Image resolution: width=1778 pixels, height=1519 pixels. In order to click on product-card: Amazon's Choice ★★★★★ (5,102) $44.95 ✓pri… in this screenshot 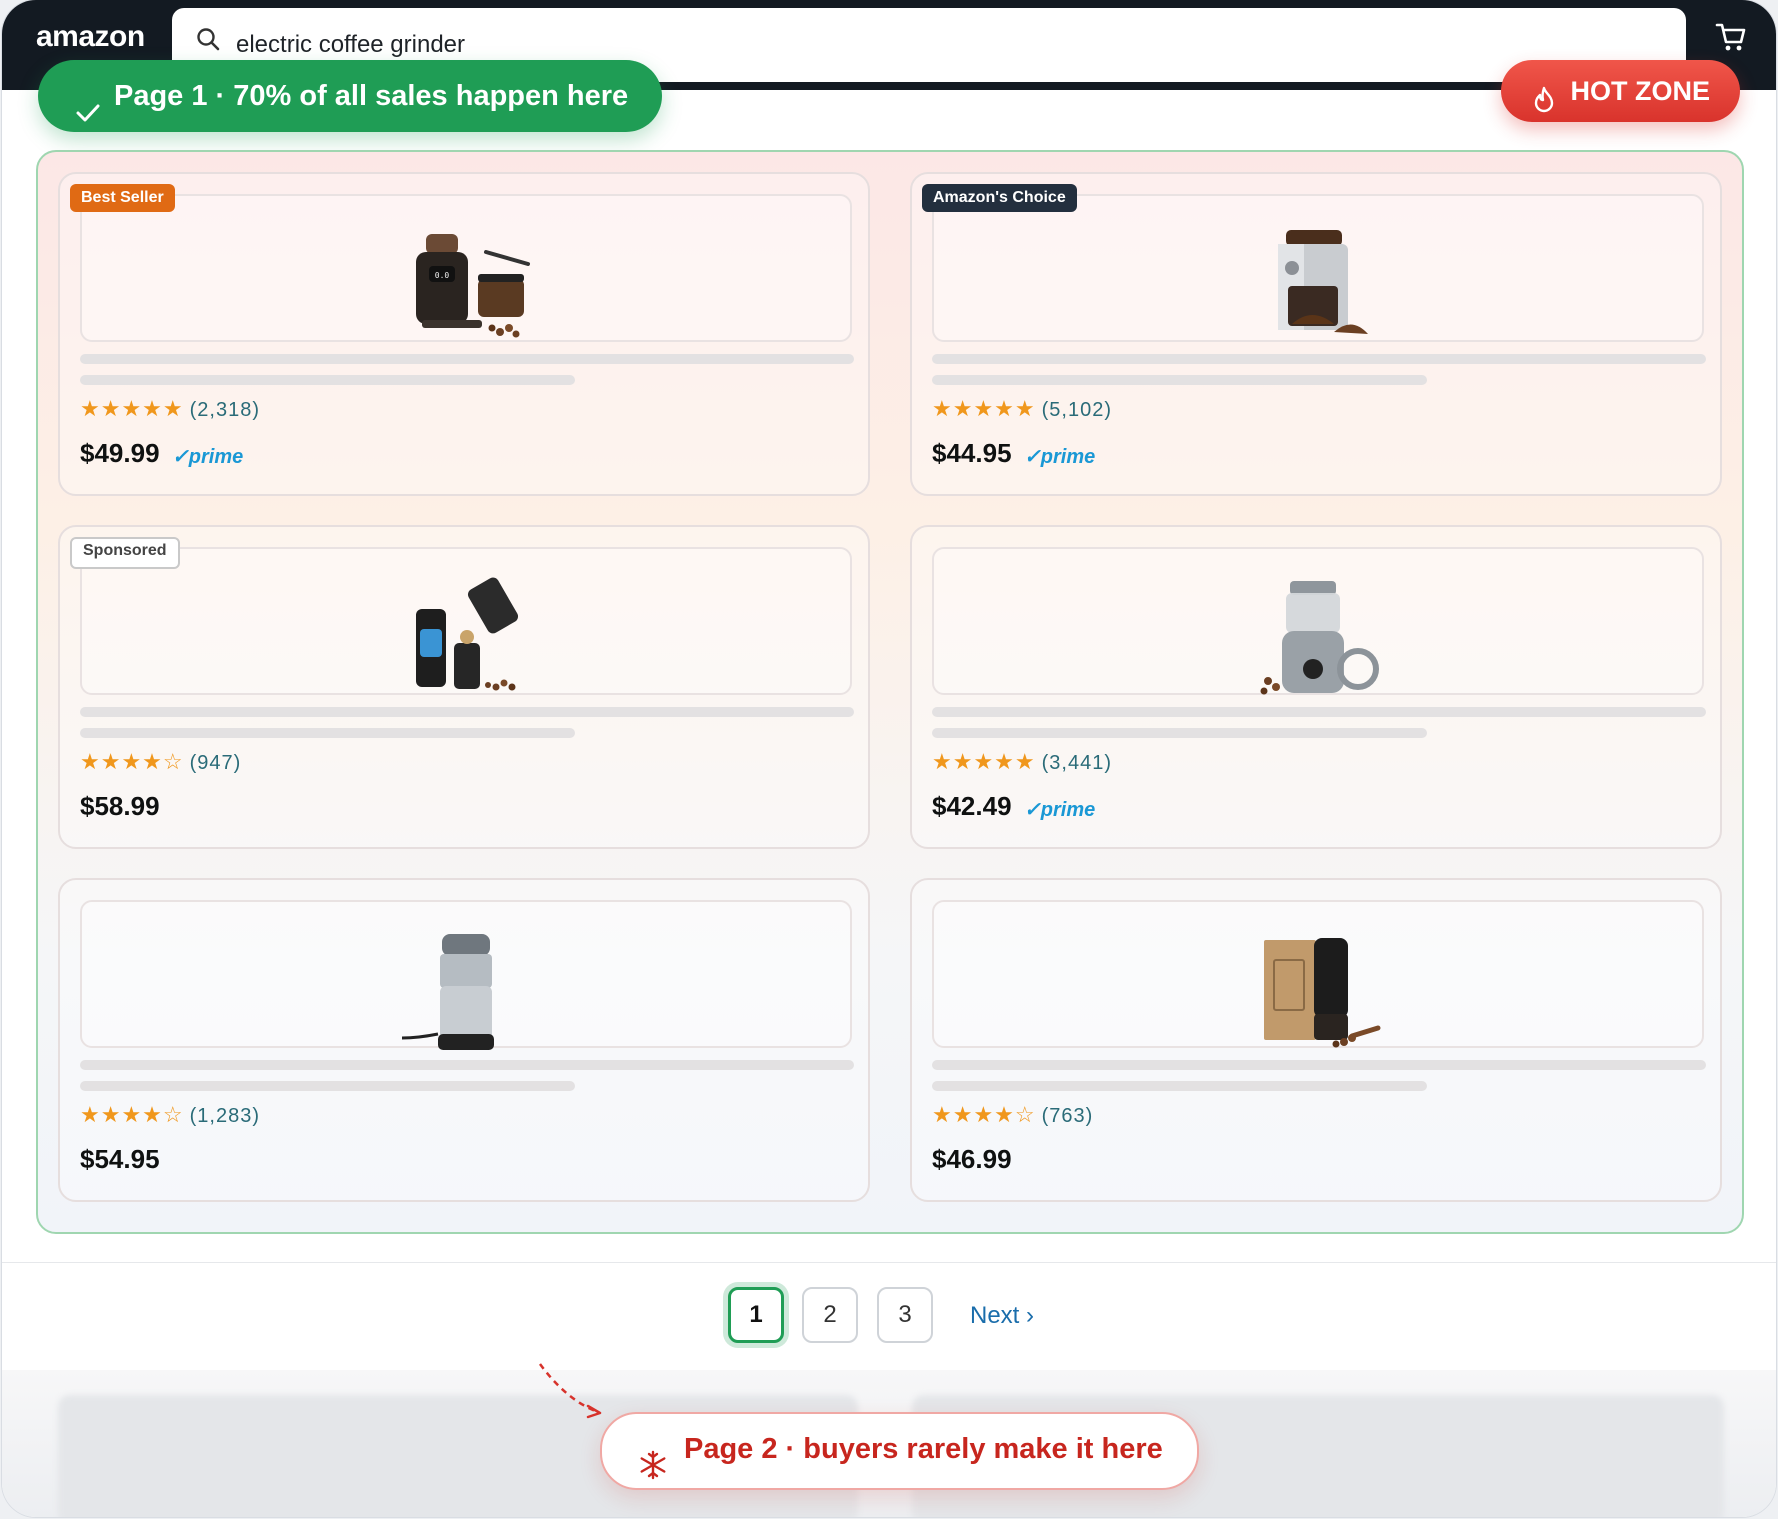, I will do `click(1316, 334)`.